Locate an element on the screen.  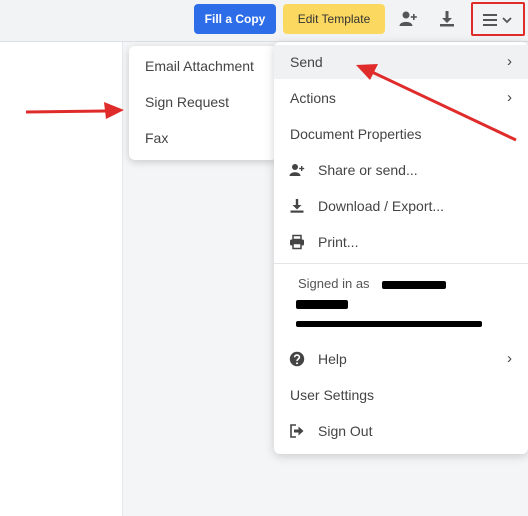
annotation-arrow-left is located at coordinates (74, 110).